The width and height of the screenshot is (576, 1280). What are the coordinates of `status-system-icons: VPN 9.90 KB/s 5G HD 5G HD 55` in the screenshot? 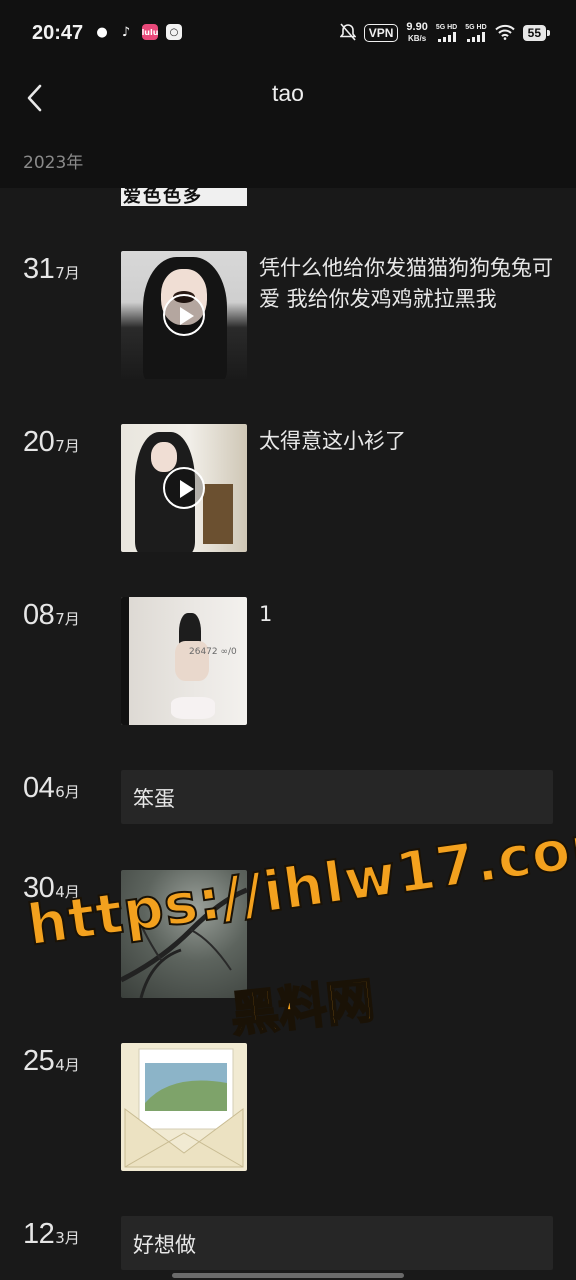 It's located at (445, 33).